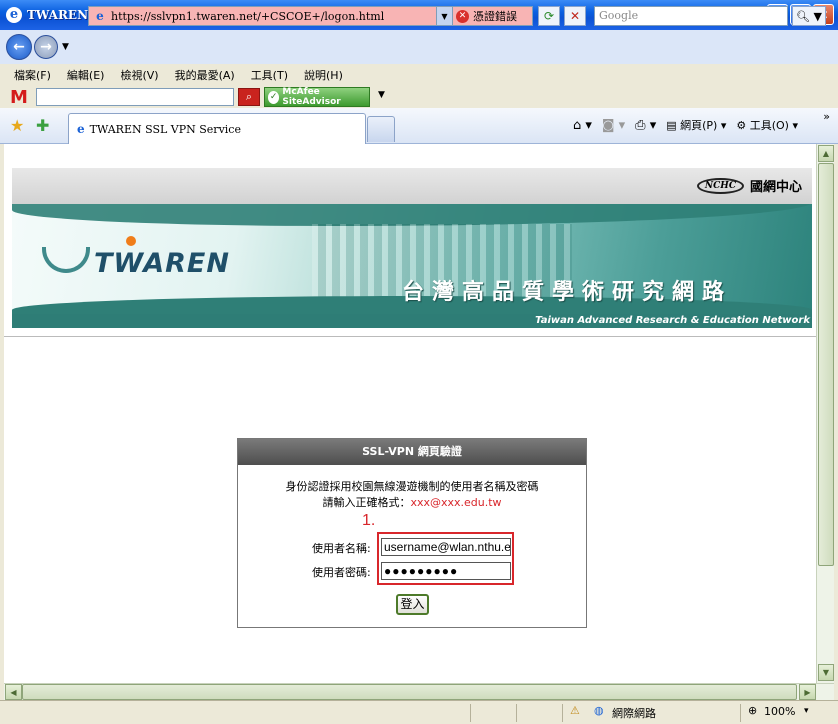 This screenshot has width=838, height=724. I want to click on home-icon: ⌂ ▾, so click(582, 125).